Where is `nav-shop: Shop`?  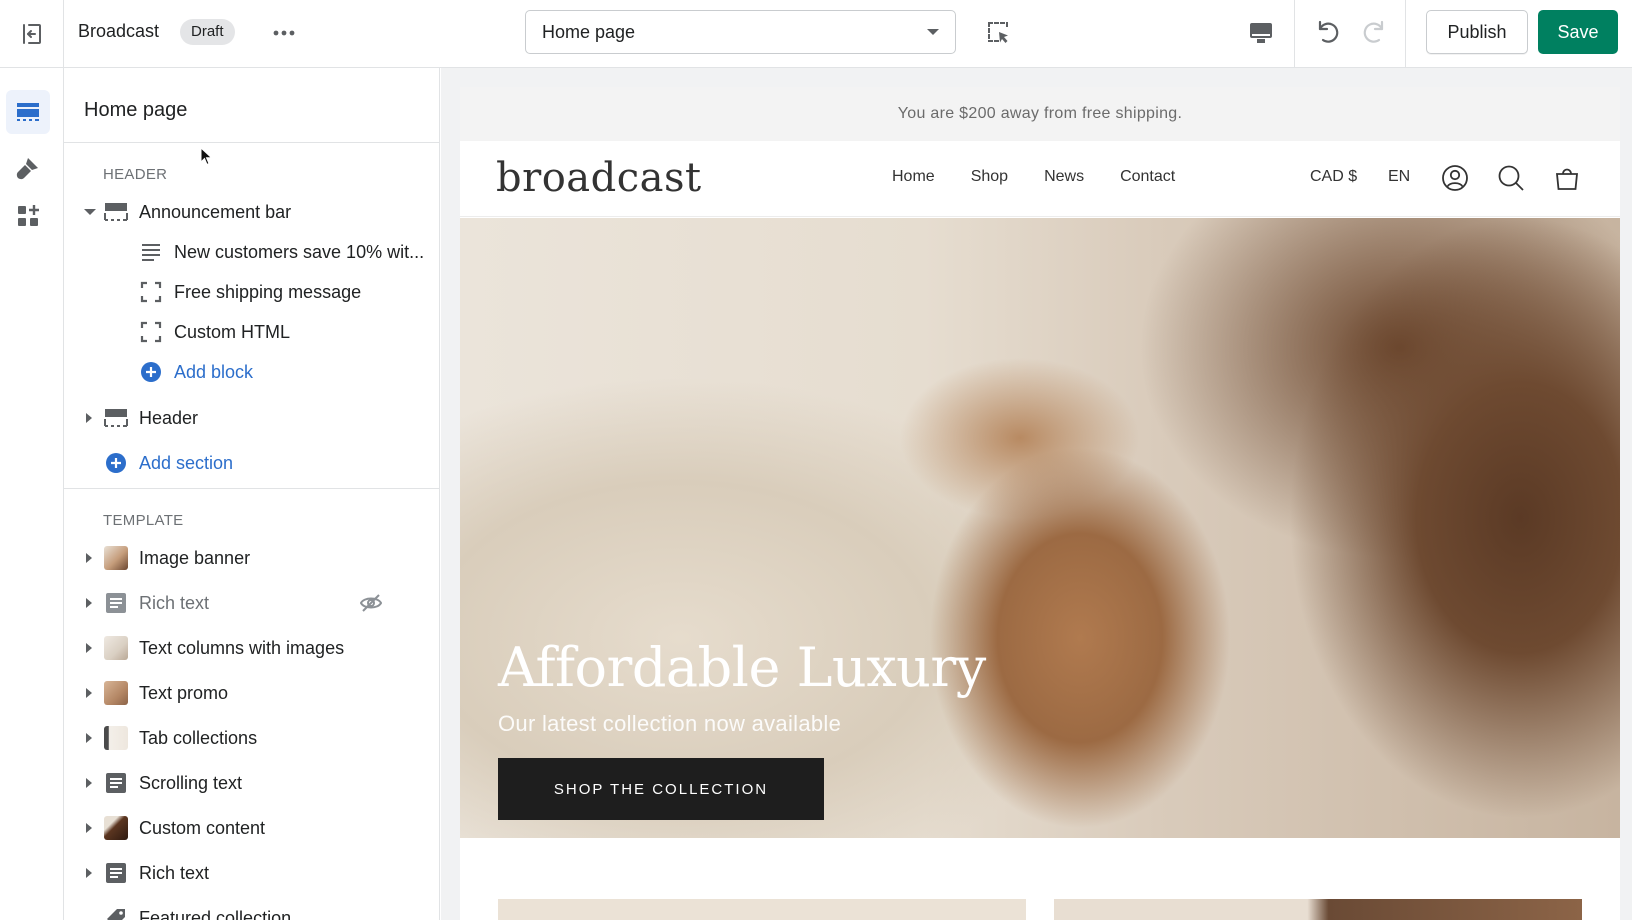 nav-shop: Shop is located at coordinates (989, 177).